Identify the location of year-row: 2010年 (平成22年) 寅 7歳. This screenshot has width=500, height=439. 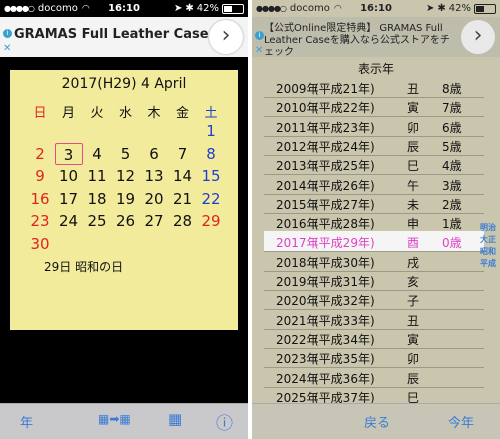
(374, 107).